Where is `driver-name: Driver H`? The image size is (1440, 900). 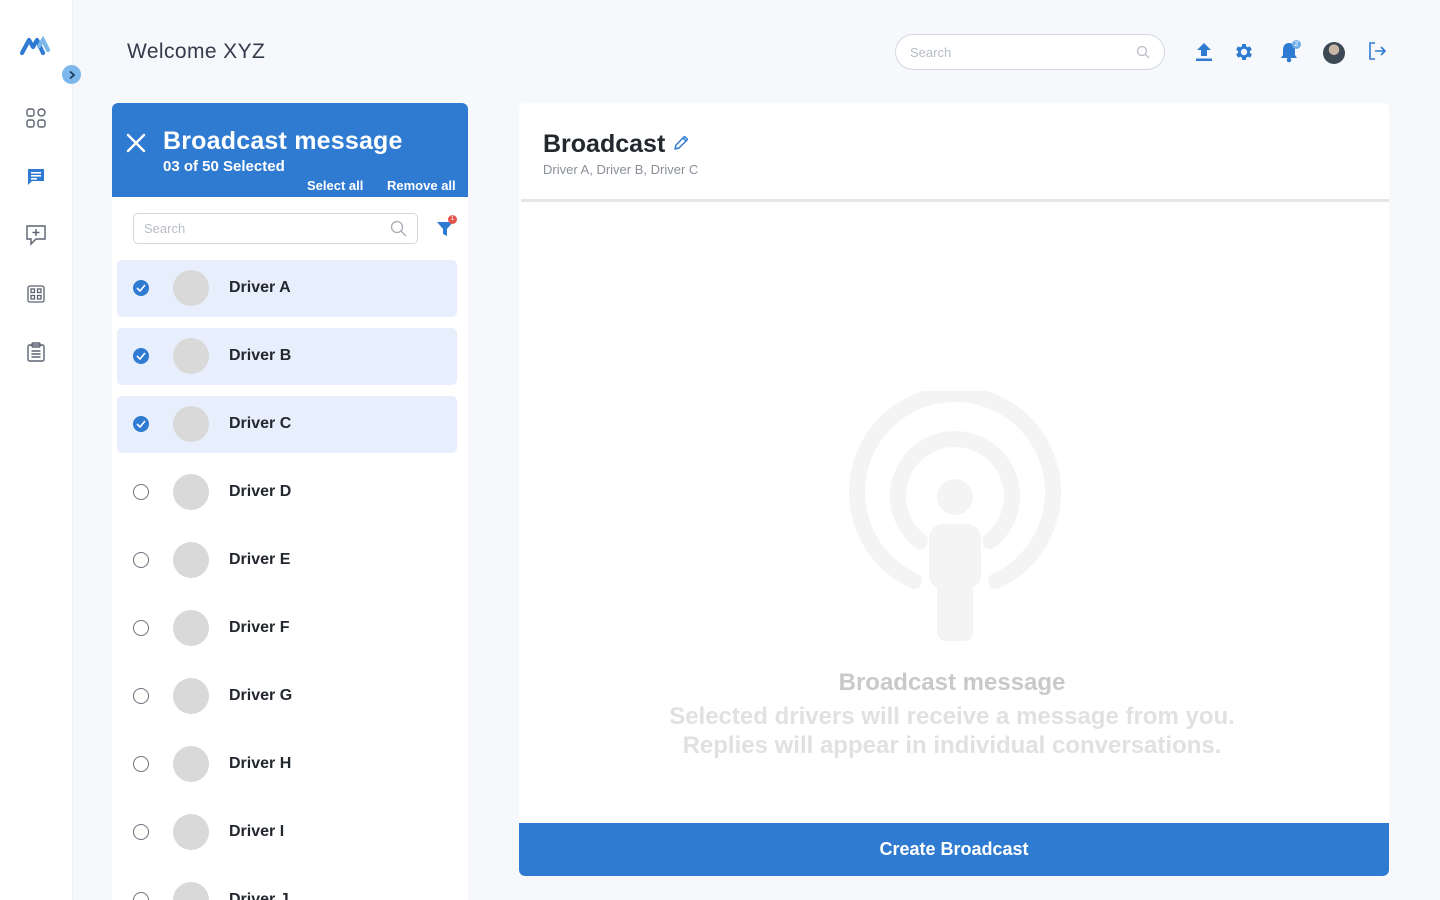
driver-name: Driver H is located at coordinates (260, 763).